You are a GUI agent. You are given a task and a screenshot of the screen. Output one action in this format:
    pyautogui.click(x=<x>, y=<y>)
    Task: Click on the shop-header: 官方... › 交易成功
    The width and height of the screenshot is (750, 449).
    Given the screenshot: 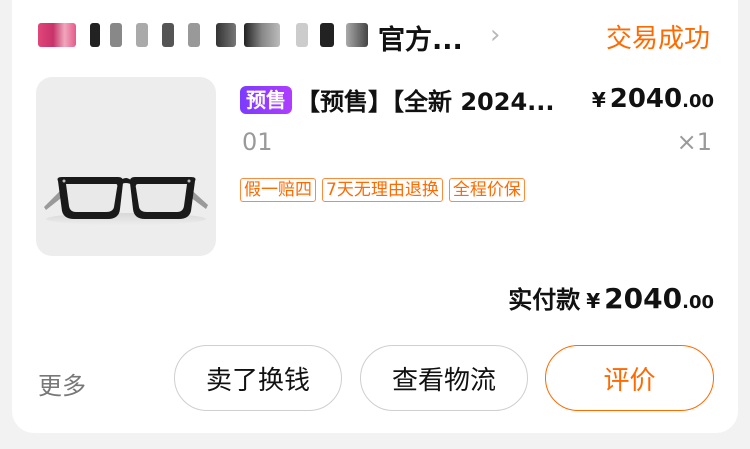 What is the action you would take?
    pyautogui.click(x=378, y=35)
    